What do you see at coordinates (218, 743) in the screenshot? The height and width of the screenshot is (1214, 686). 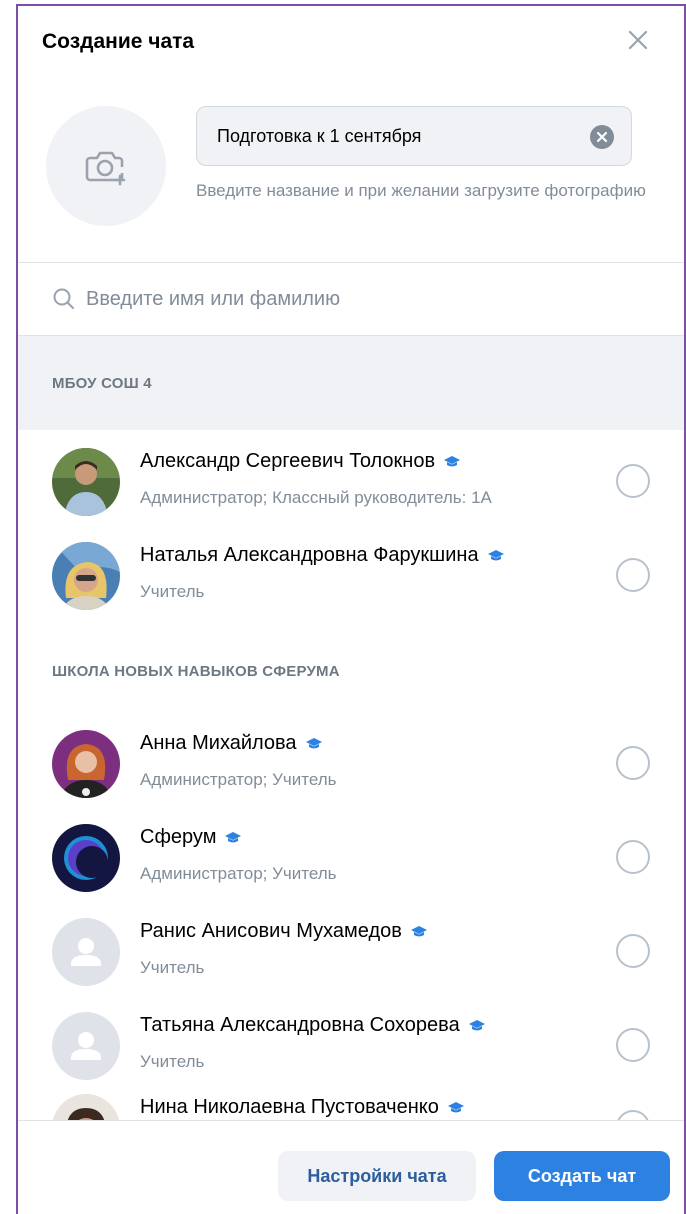 I see `member-name-text: Анна Михайлова` at bounding box center [218, 743].